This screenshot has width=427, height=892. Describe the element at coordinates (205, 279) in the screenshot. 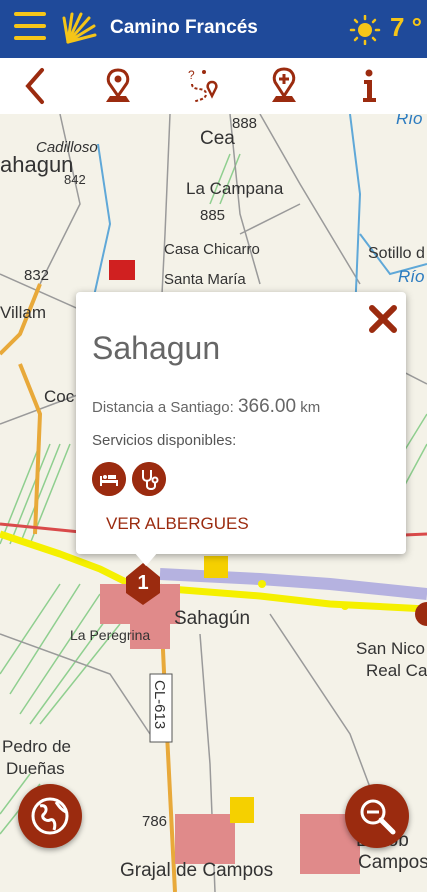

I see `map-label: Santa María` at that location.